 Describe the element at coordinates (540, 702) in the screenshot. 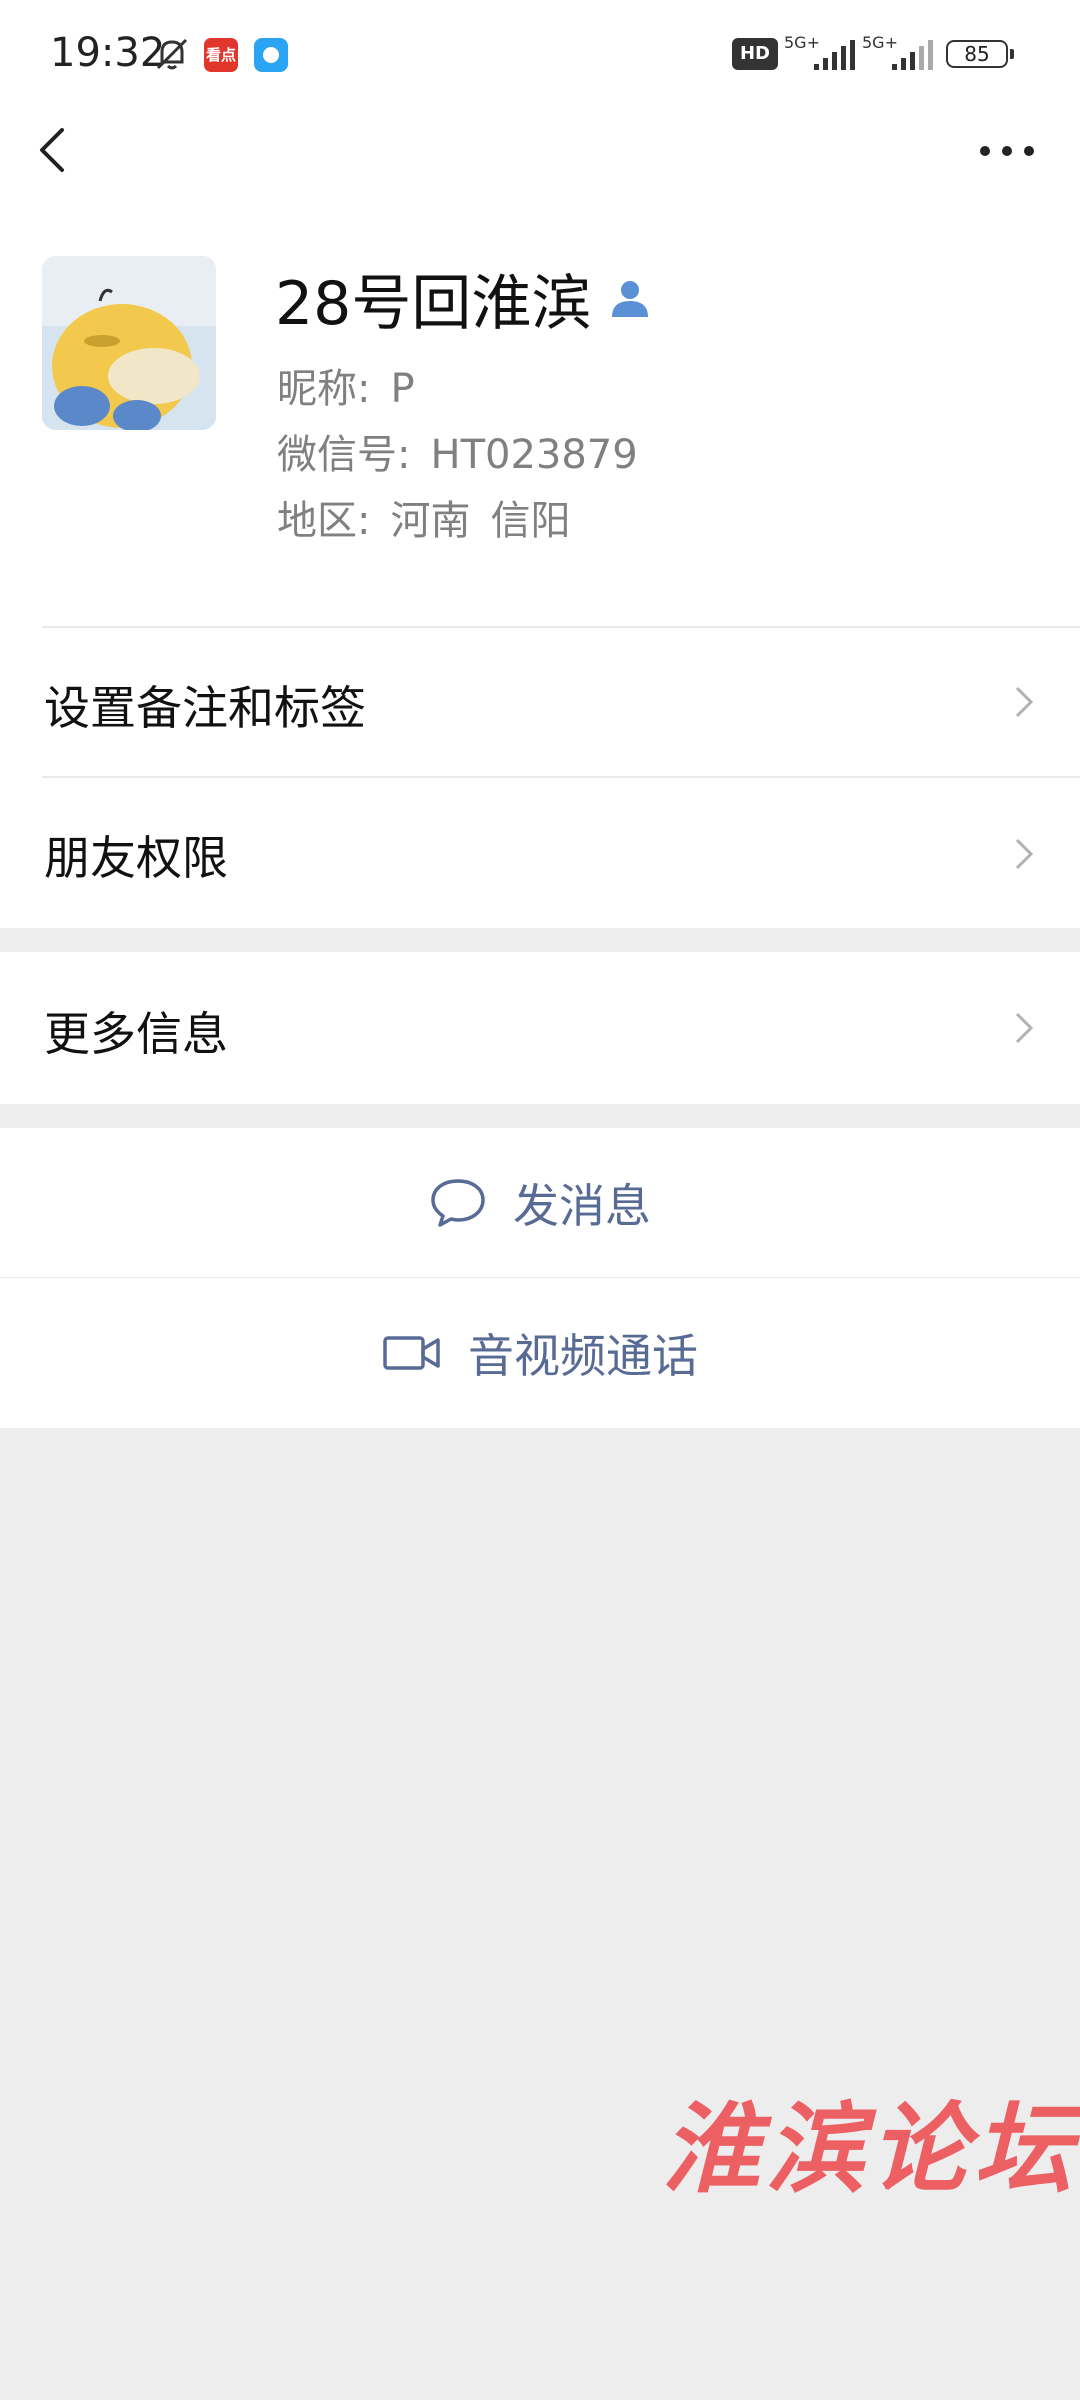

I see `set-remarks-tags-cell: 设置备注和标签` at that location.